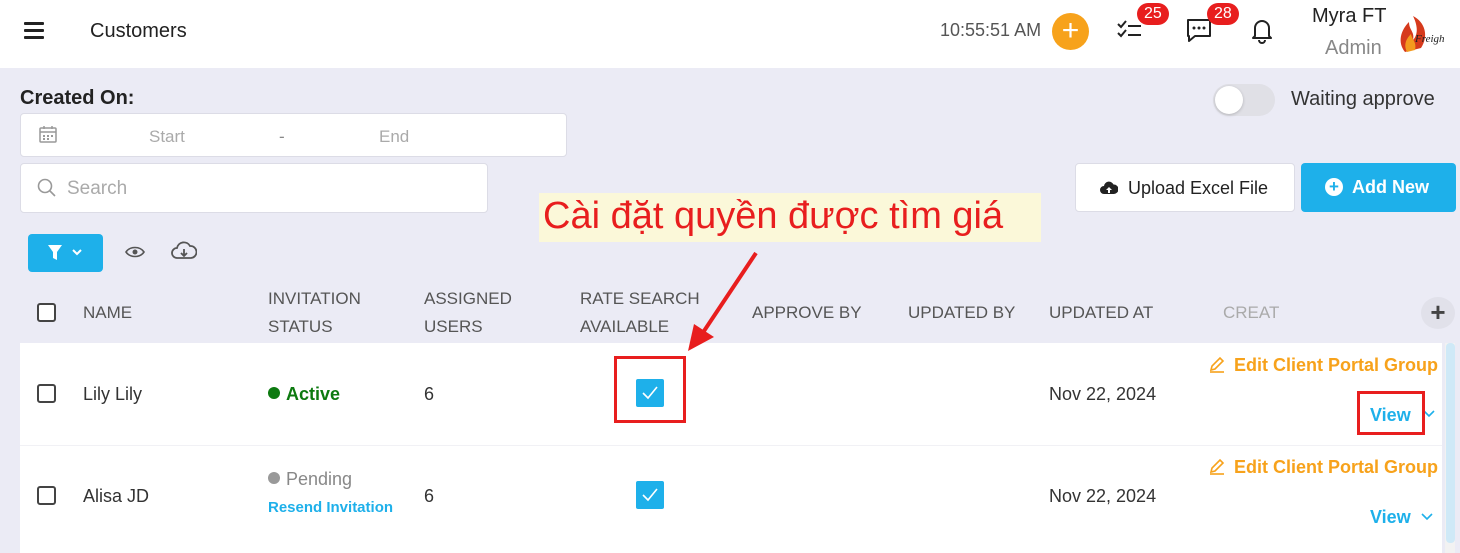 The image size is (1460, 553). I want to click on invitation-status: Active, so click(304, 394).